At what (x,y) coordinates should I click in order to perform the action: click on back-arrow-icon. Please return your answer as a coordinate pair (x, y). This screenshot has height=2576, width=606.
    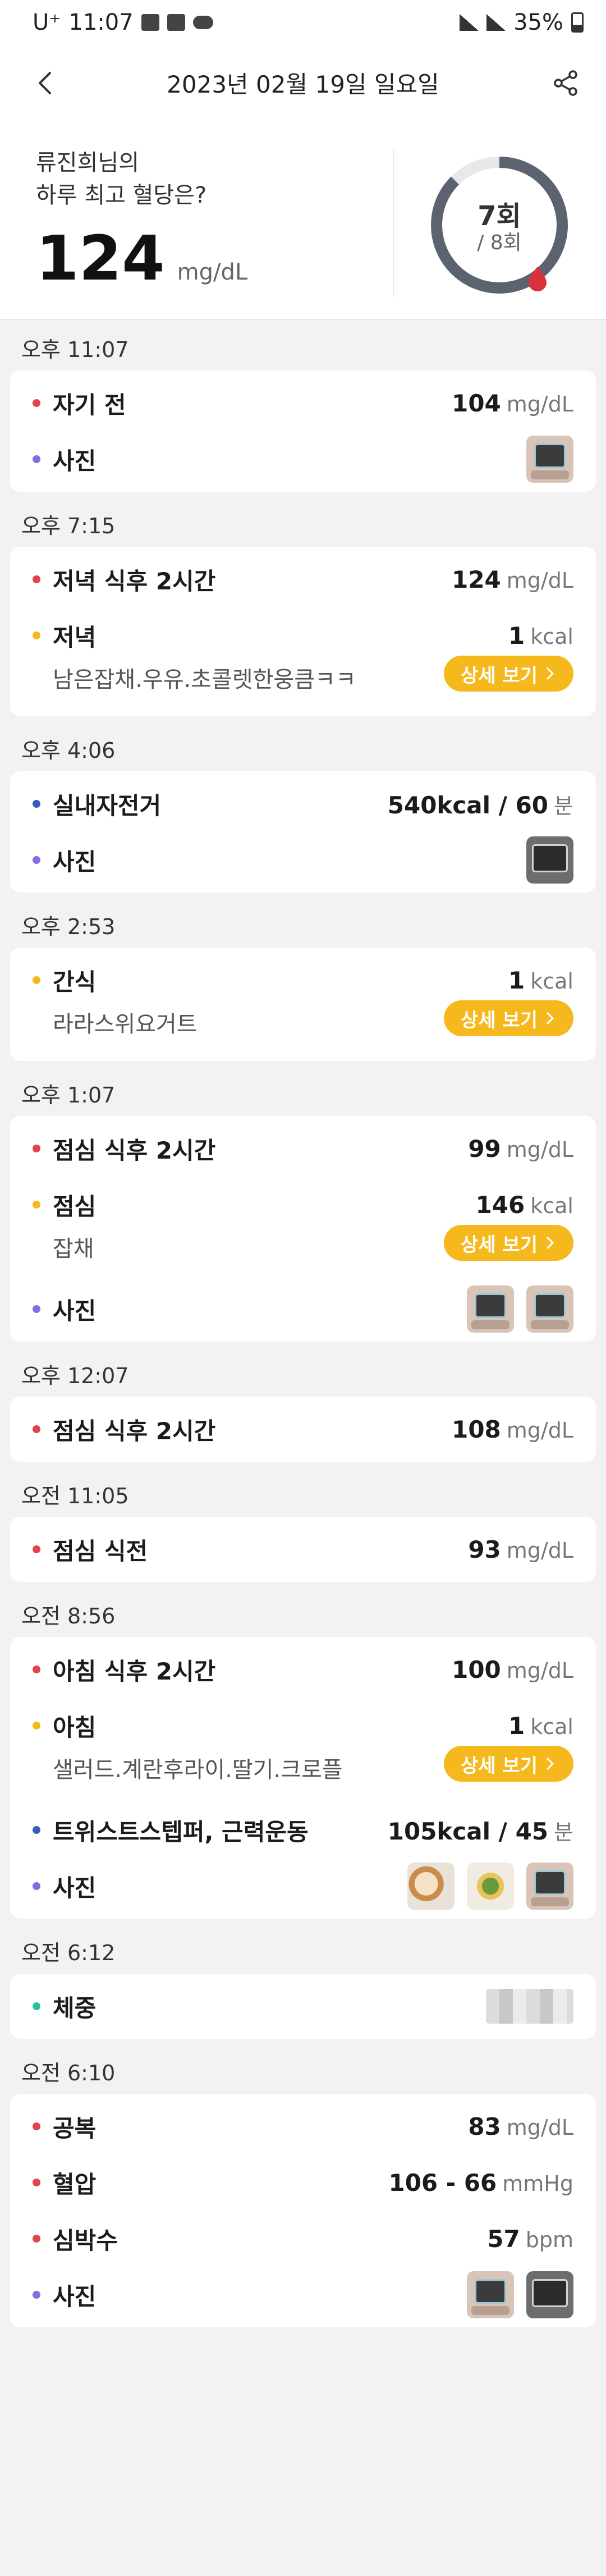
    Looking at the image, I should click on (45, 83).